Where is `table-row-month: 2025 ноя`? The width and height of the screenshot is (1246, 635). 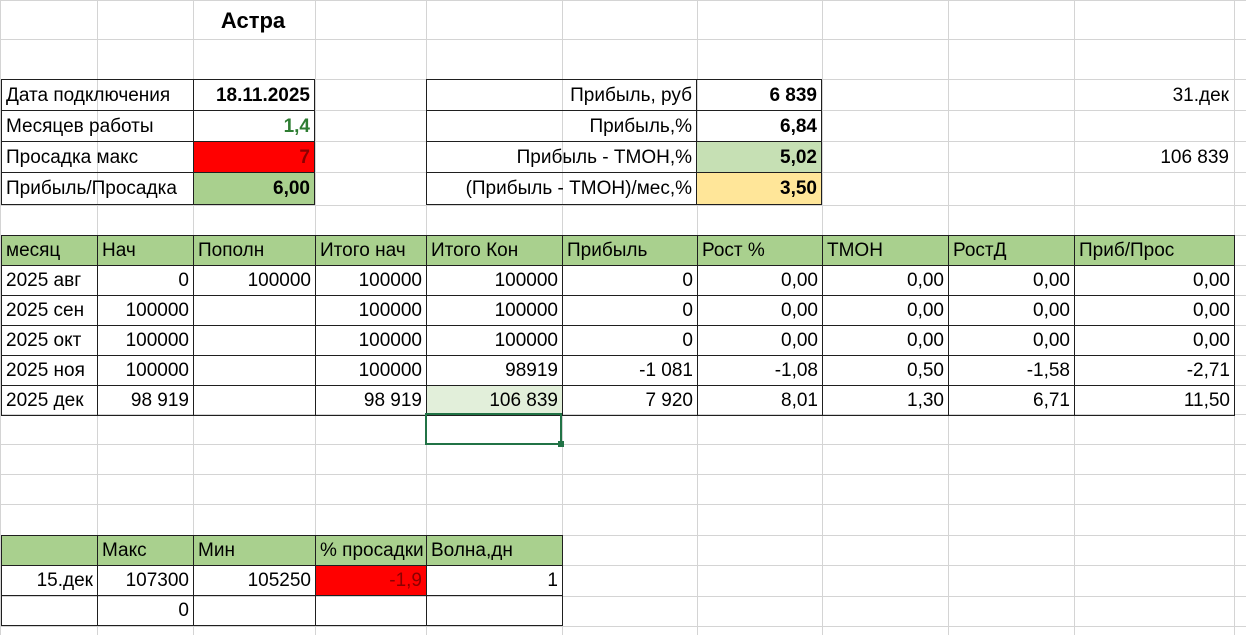
table-row-month: 2025 ноя is located at coordinates (49, 370).